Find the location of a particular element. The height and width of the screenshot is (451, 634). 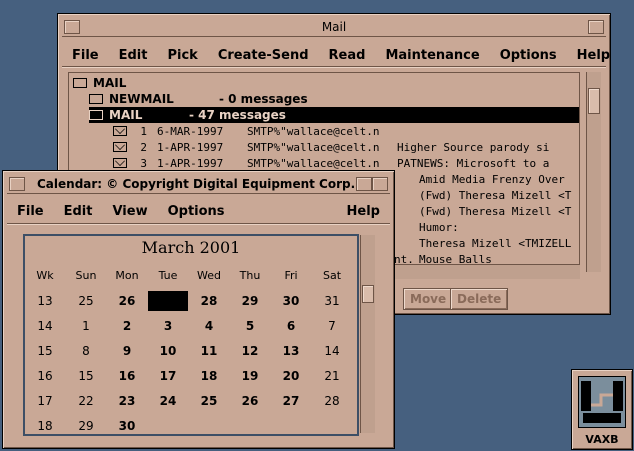

mail-window-title: Mail is located at coordinates (334, 27).